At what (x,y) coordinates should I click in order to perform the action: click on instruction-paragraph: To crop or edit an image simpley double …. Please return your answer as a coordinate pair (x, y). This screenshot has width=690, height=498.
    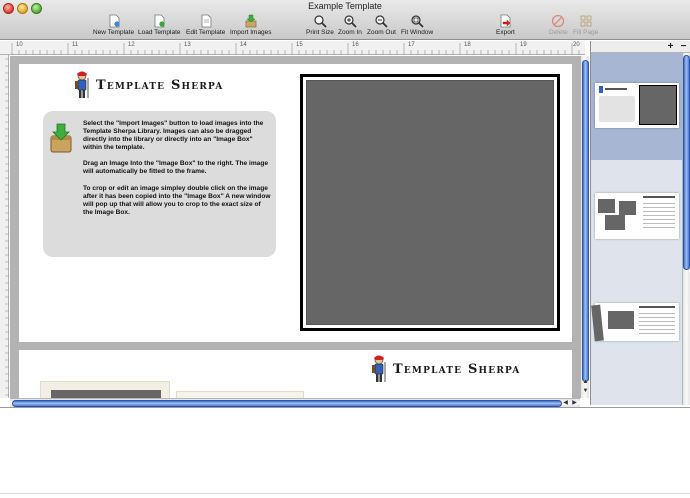
    Looking at the image, I should click on (177, 200).